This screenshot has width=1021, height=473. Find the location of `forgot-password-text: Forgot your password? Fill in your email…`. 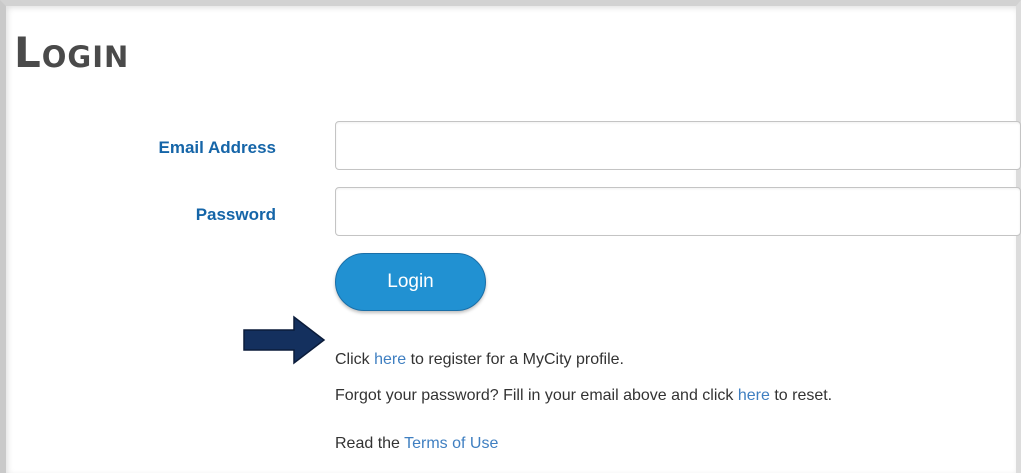

forgot-password-text: Forgot your password? Fill in your email… is located at coordinates (583, 396).